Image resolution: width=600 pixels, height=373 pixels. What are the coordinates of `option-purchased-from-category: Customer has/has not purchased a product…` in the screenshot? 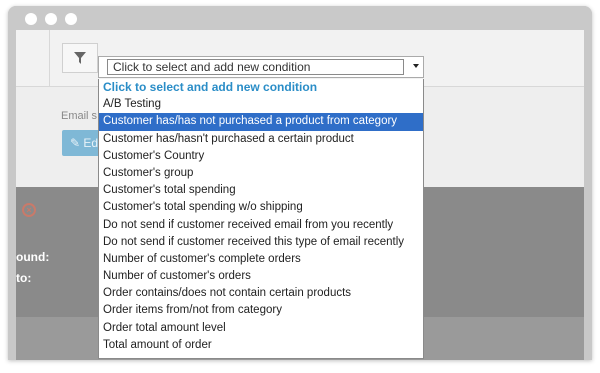 It's located at (261, 122).